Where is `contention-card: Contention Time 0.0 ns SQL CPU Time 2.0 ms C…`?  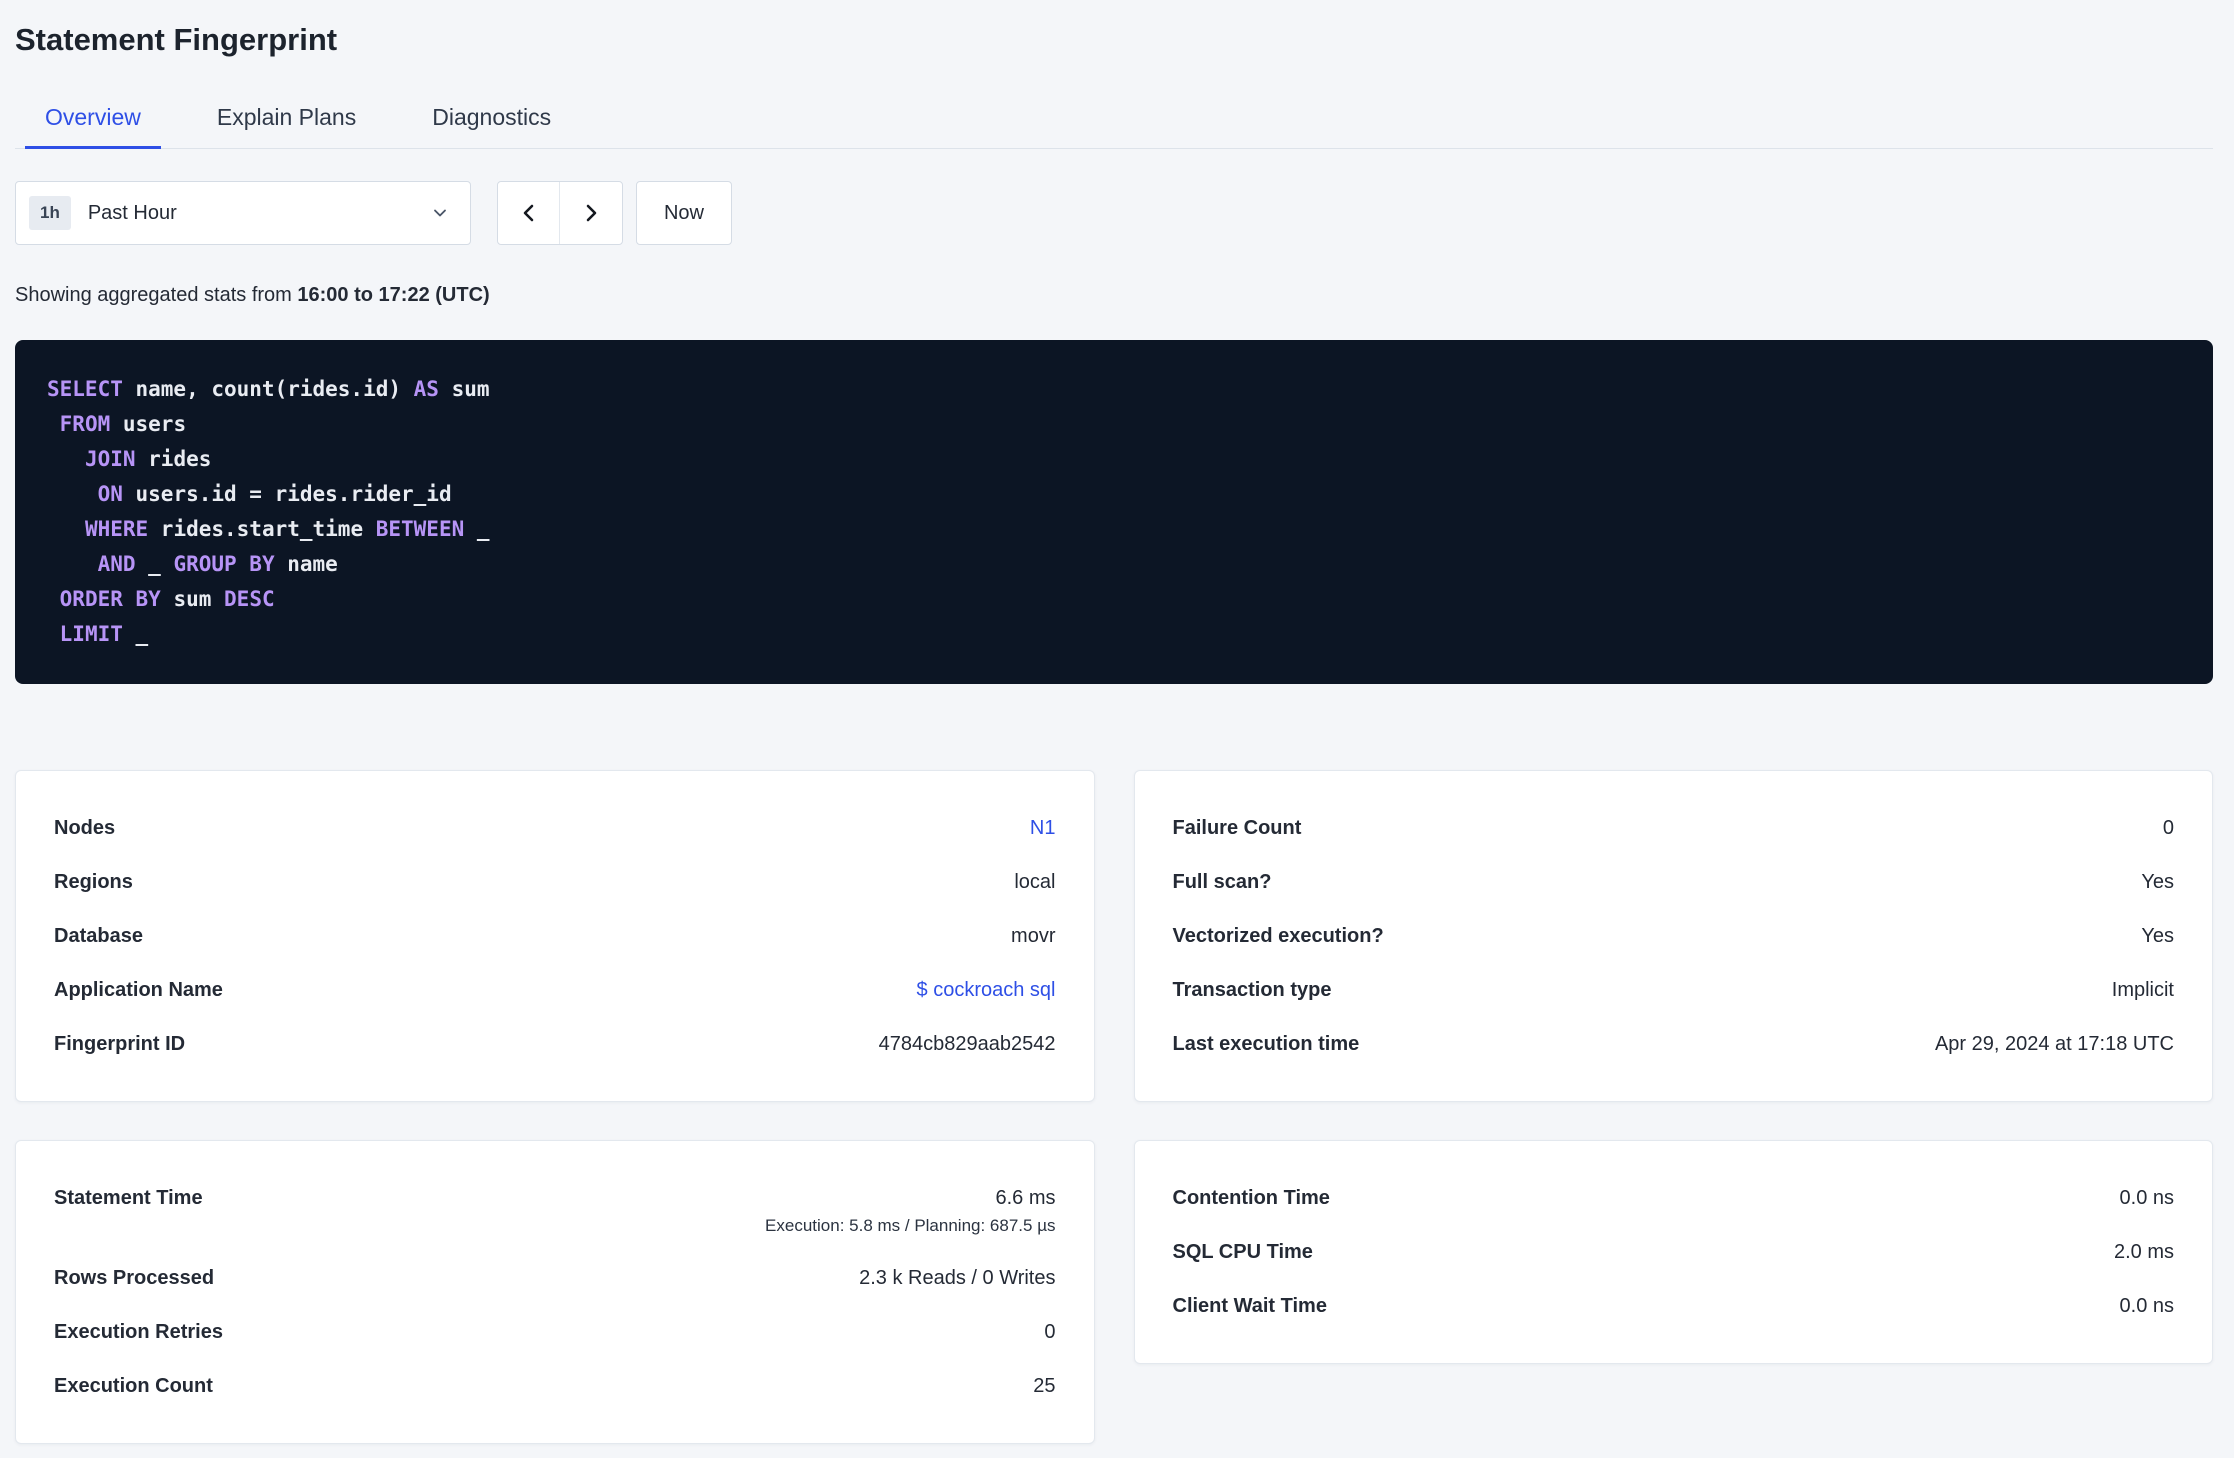 contention-card: Contention Time 0.0 ns SQL CPU Time 2.0 ms C… is located at coordinates (1673, 1252).